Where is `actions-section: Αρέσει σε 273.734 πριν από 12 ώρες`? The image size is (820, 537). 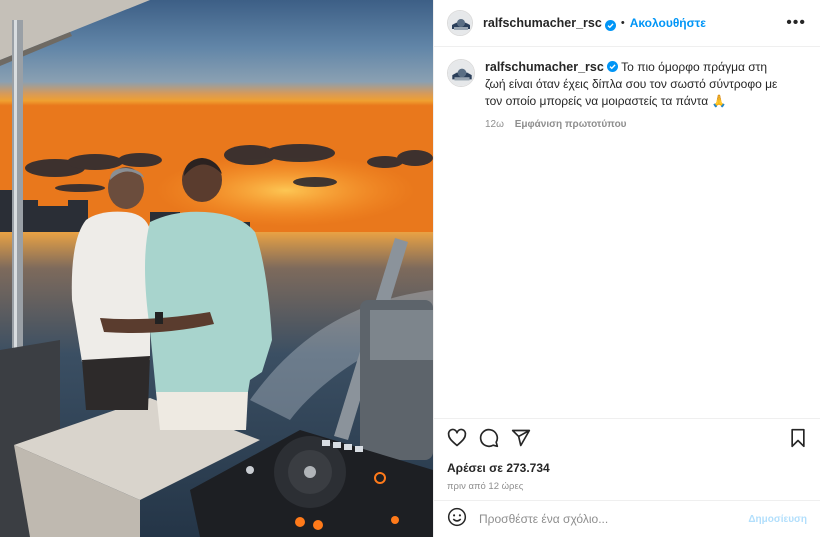
actions-section: Αρέσει σε 273.734 πριν από 12 ώρες is located at coordinates (627, 459).